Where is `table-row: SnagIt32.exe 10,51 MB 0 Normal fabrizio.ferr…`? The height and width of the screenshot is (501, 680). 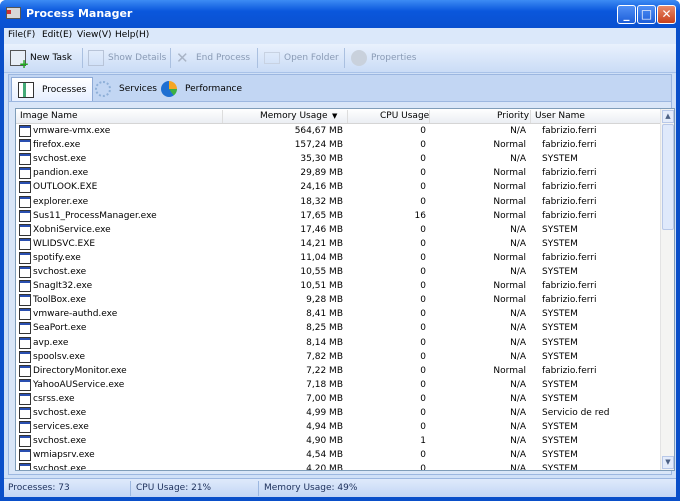 table-row: SnagIt32.exe 10,51 MB 0 Normal fabrizio.ferr… is located at coordinates (338, 287).